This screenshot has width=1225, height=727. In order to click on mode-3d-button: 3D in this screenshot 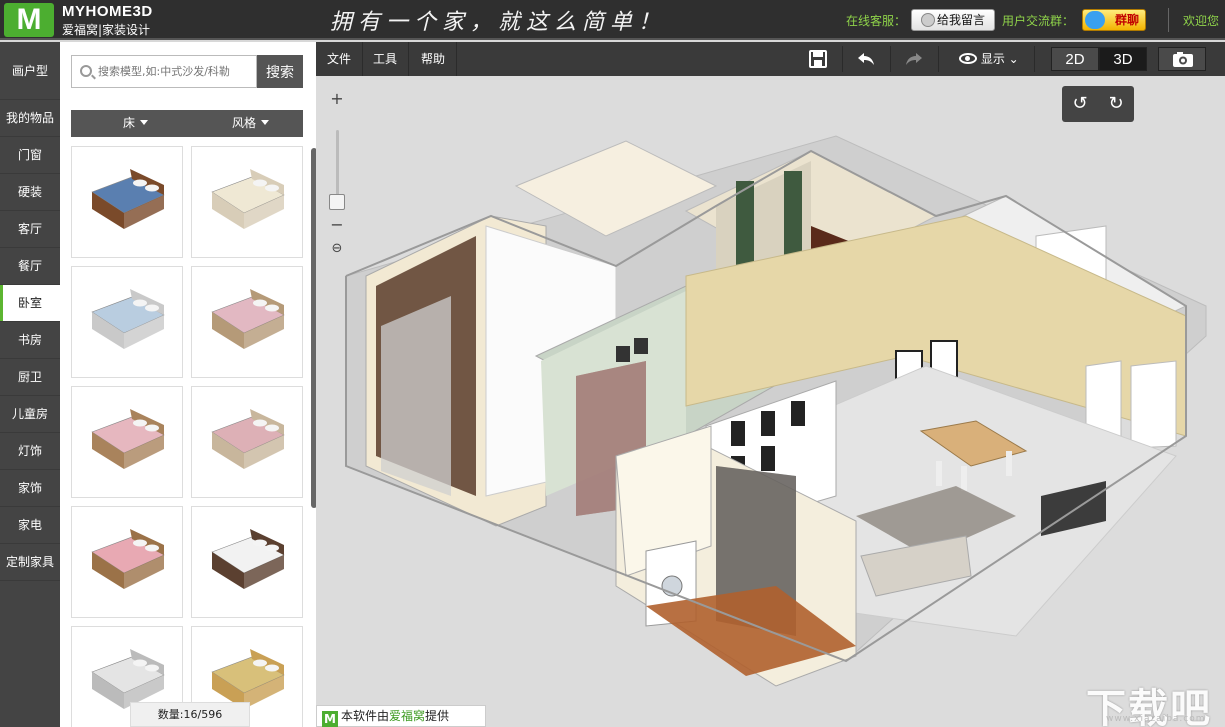, I will do `click(1123, 59)`.